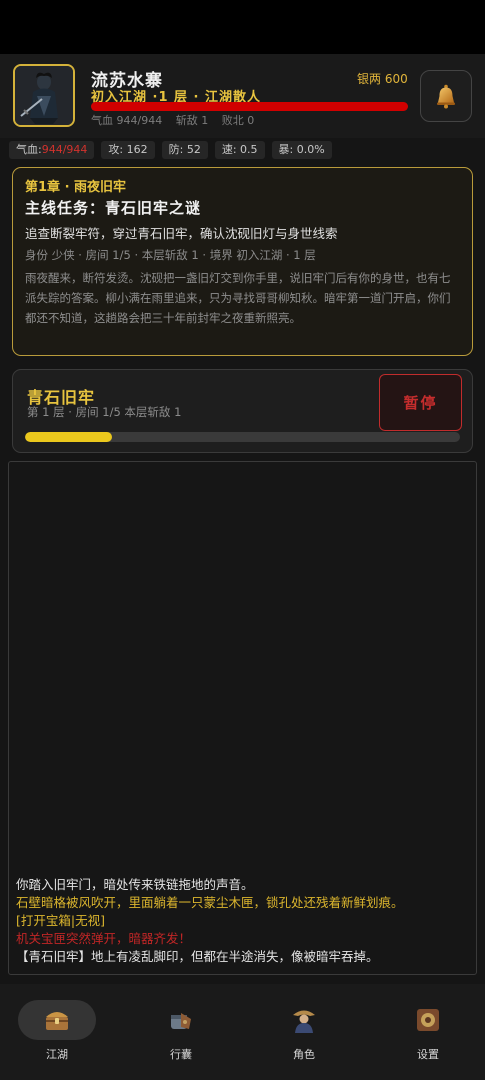 This screenshot has width=485, height=1080. What do you see at coordinates (239, 150) in the screenshot?
I see `speed-chip: 速: 0.5` at bounding box center [239, 150].